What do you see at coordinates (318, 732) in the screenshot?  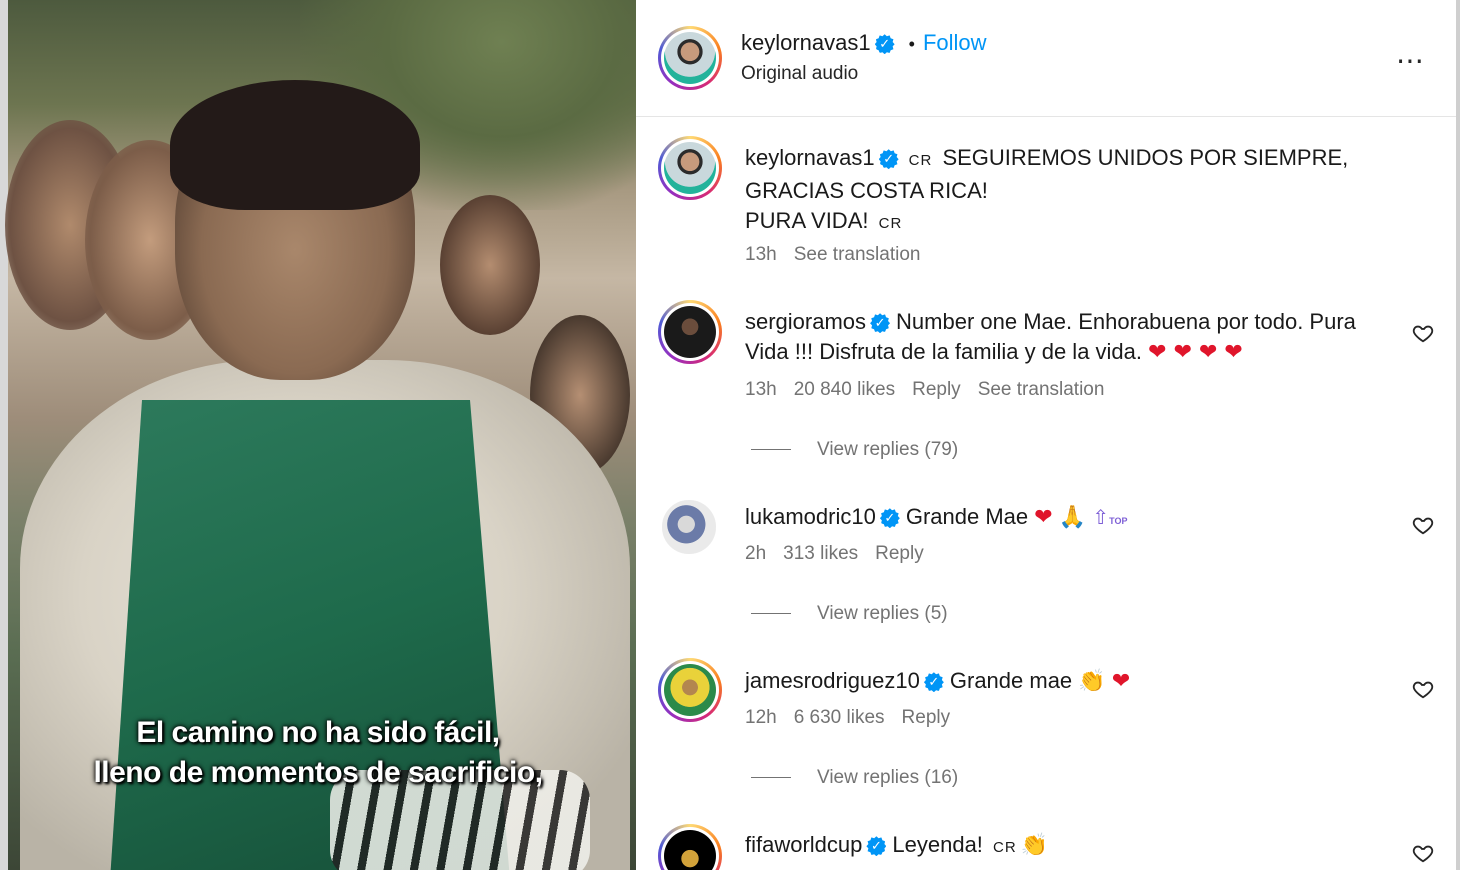 I see `video-subtitle-line1: El camino no ha sido fácil,` at bounding box center [318, 732].